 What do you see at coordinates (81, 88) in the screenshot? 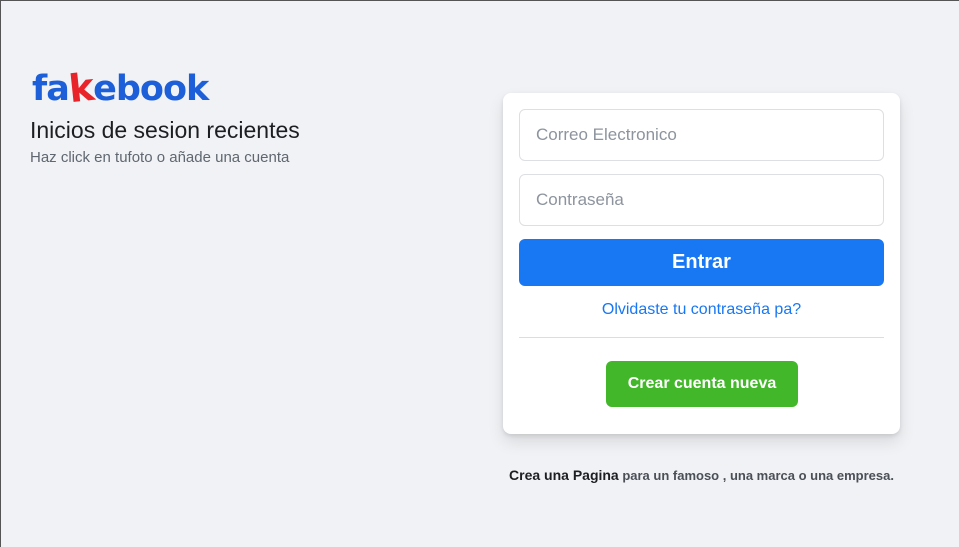
I see `logo-text-k: k` at bounding box center [81, 88].